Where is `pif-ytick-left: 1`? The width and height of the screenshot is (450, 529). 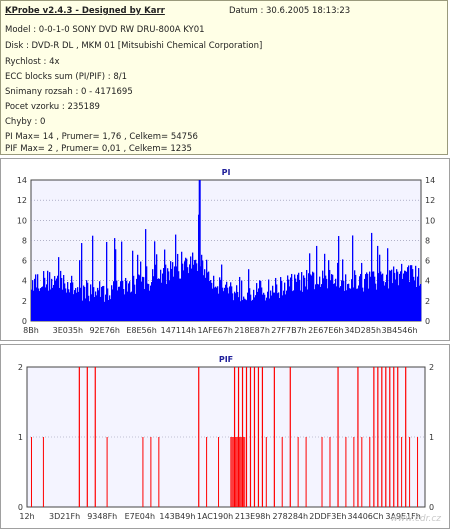
pif-ytick-left: 1 is located at coordinates (20, 437).